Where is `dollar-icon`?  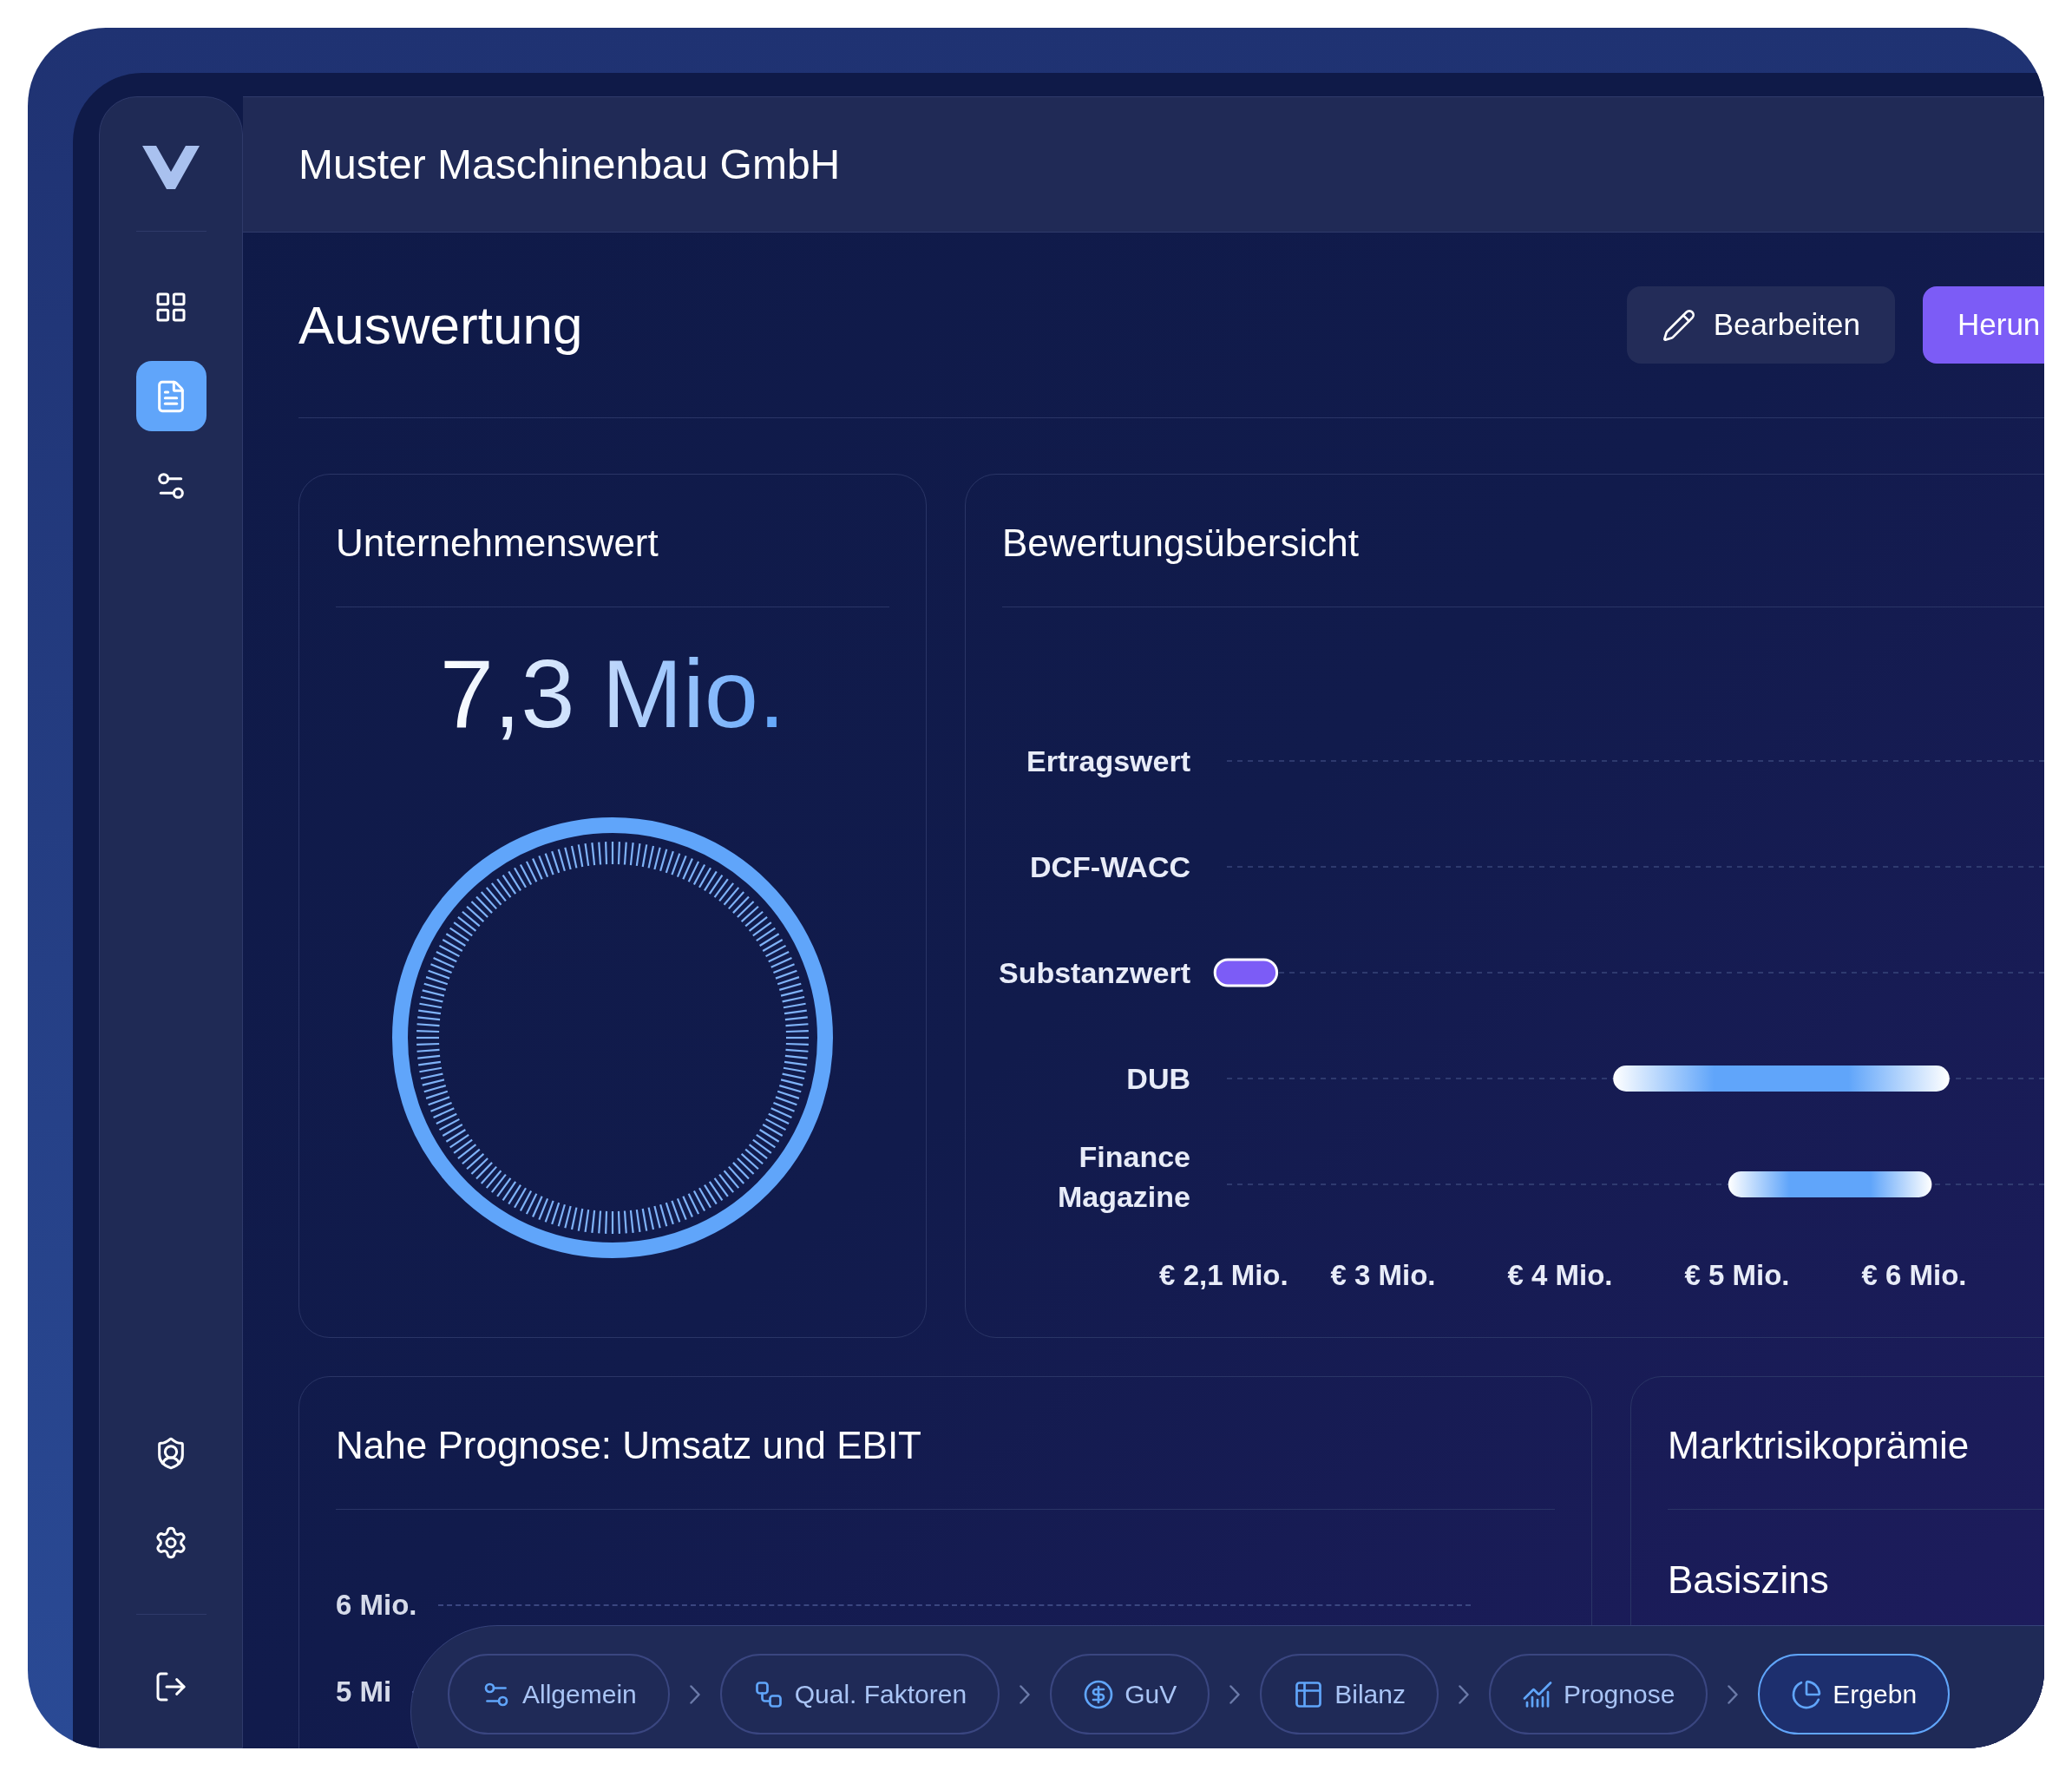 dollar-icon is located at coordinates (1099, 1694).